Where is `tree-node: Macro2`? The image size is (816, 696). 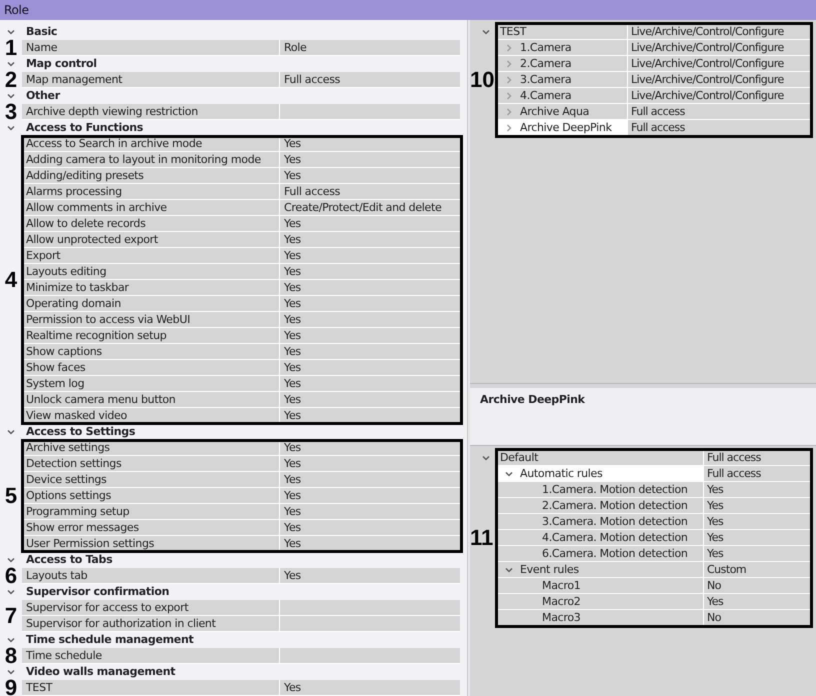 tree-node: Macro2 is located at coordinates (601, 602).